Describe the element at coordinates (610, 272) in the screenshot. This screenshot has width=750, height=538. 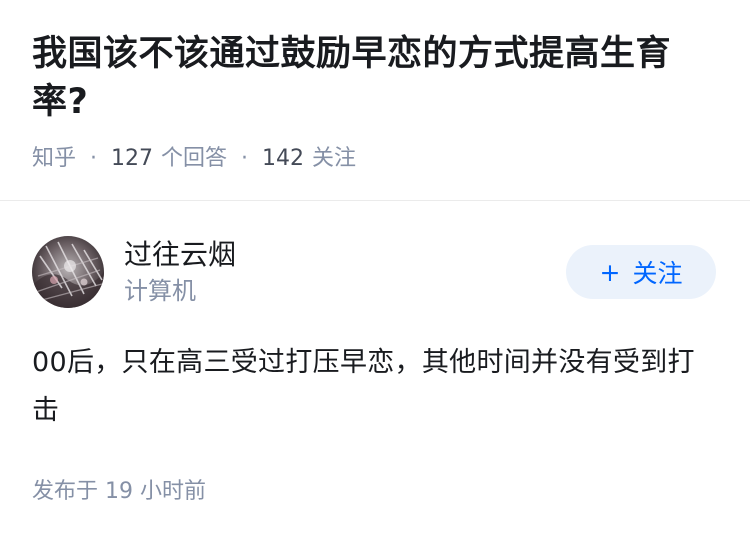
I see `plus-icon: +` at that location.